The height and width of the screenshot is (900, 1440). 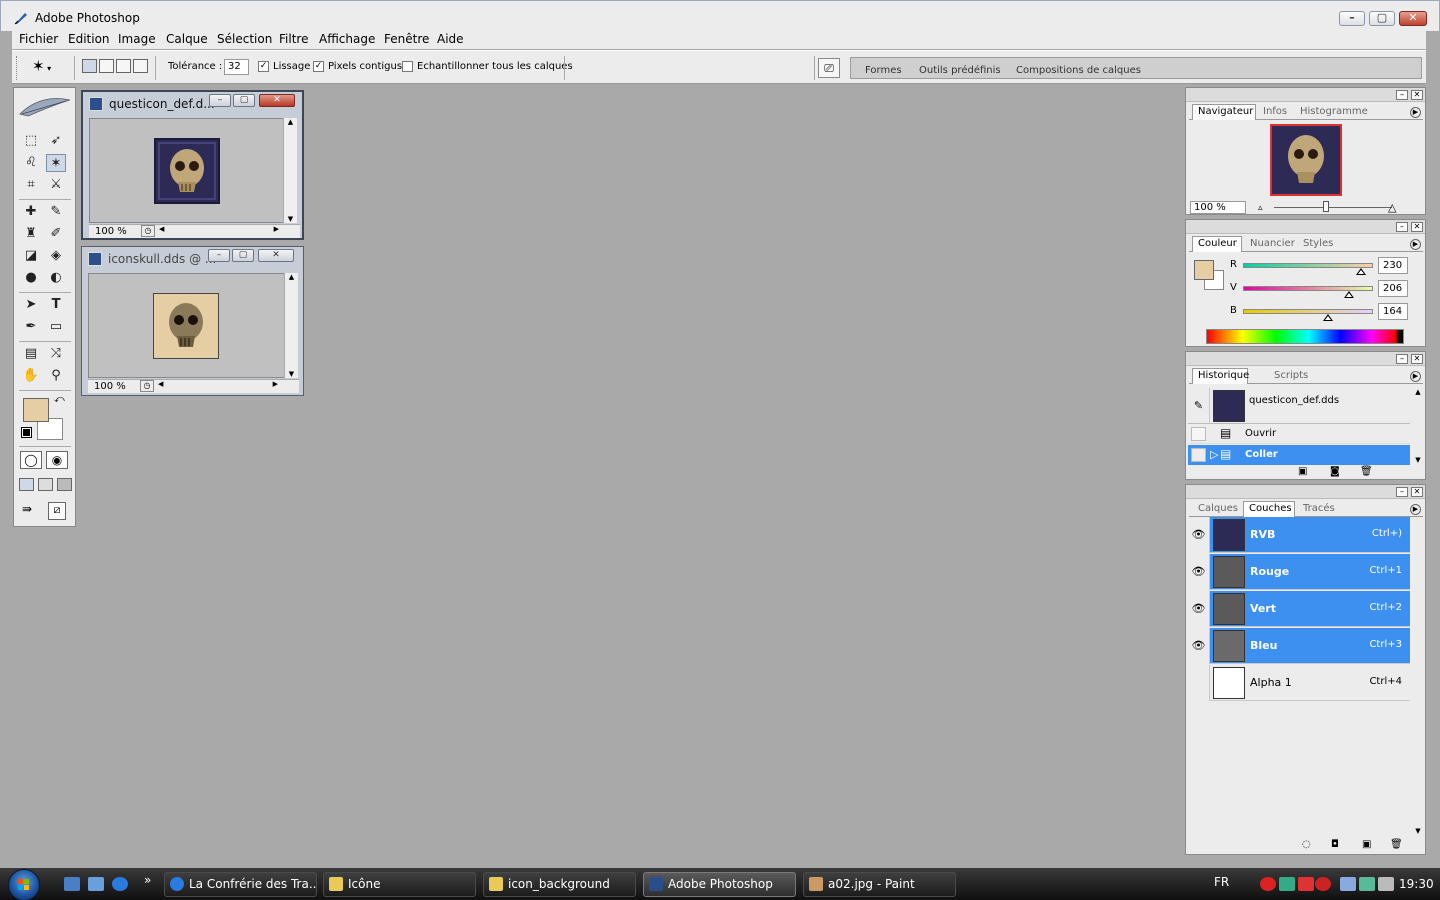 What do you see at coordinates (1299, 646) in the screenshot?
I see `channel-row-bleu: 👁 Bleu Ctrl+3` at bounding box center [1299, 646].